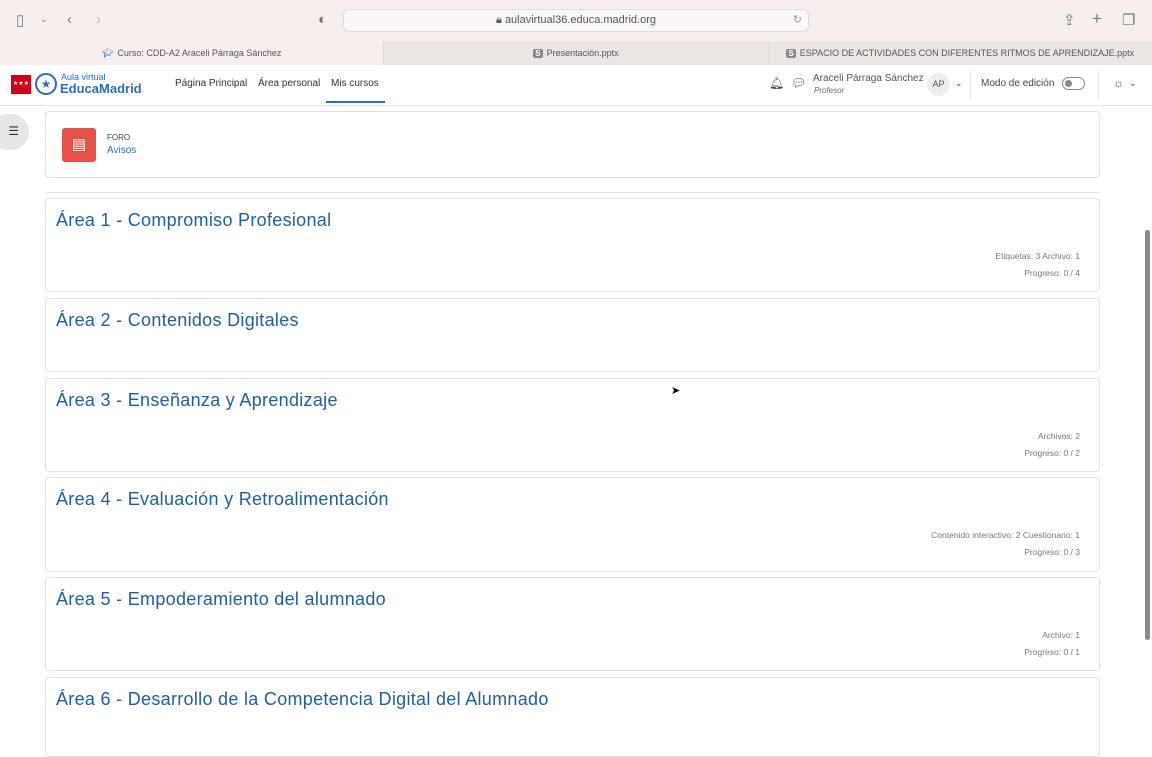 Image resolution: width=1152 pixels, height=757 pixels. I want to click on forward-icon: ›, so click(98, 19).